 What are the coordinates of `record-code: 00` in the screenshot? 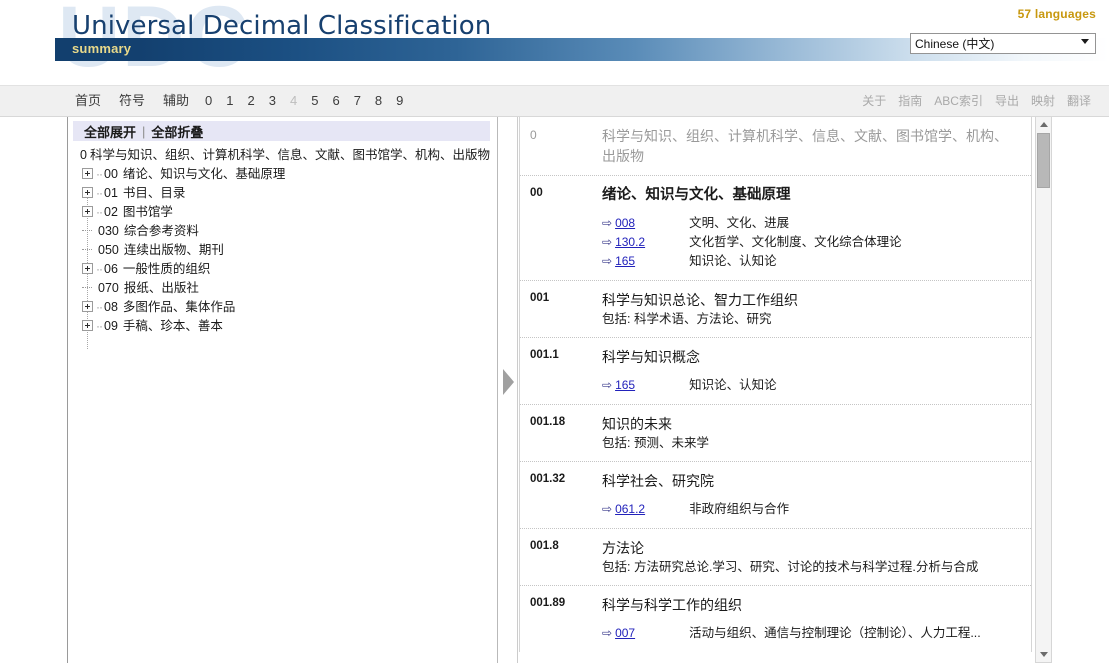 It's located at (561, 228).